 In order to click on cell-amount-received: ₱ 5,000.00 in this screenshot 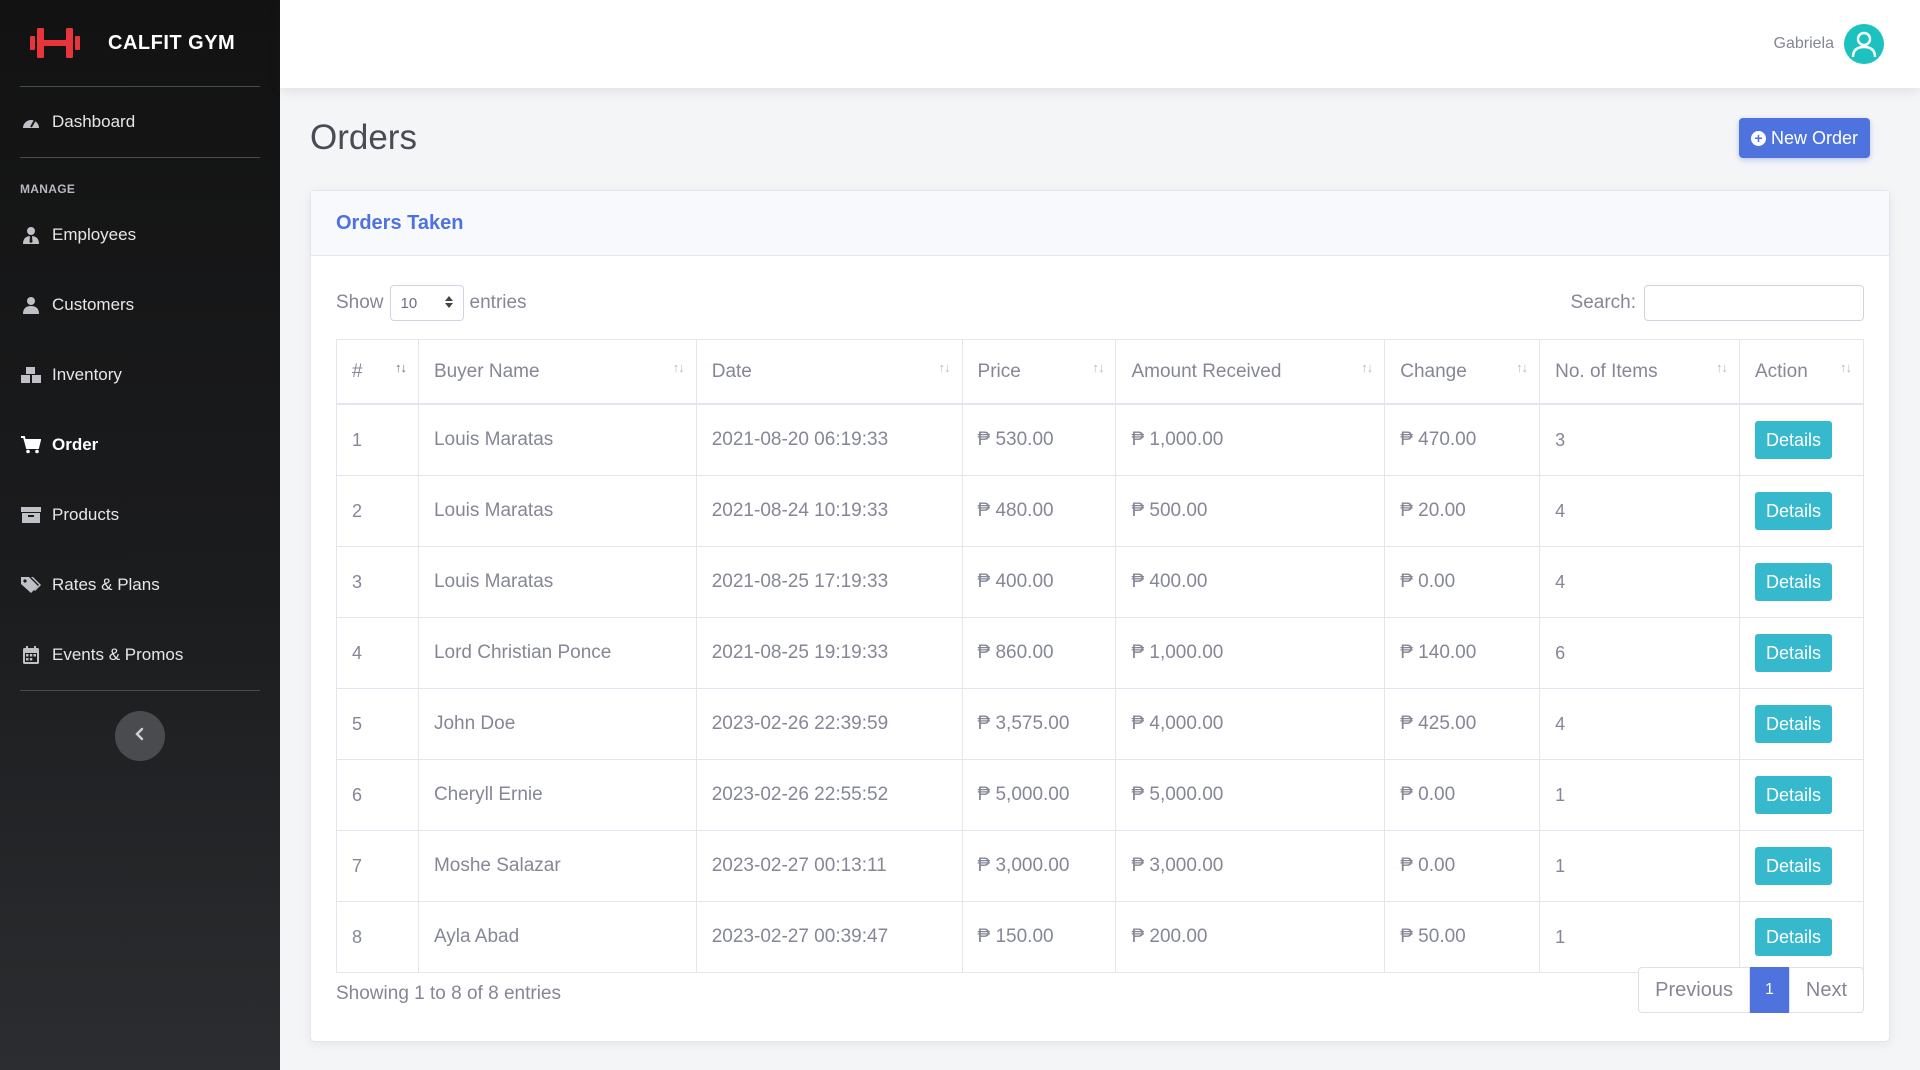, I will do `click(1250, 795)`.